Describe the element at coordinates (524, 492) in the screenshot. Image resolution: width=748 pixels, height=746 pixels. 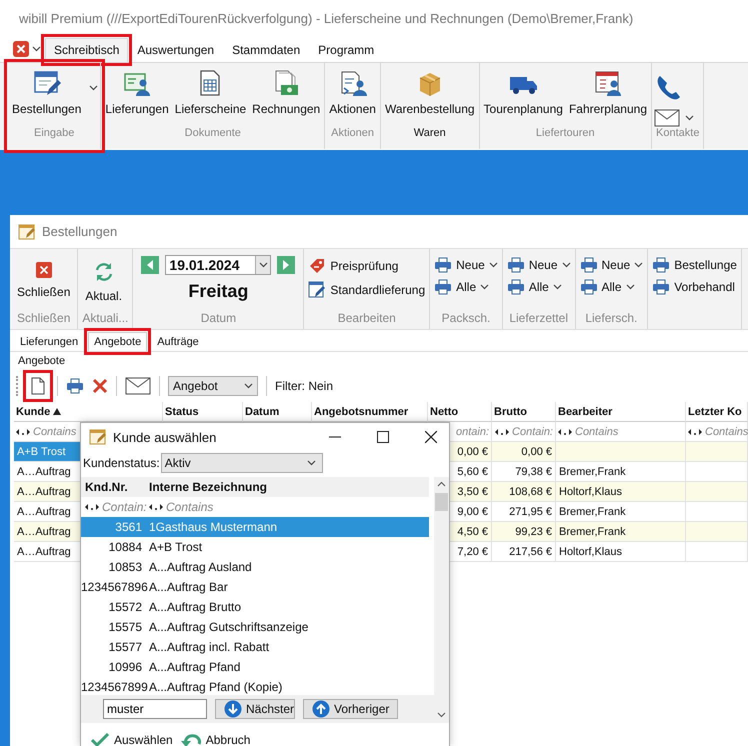
I see `table-cell: 108,68 €` at that location.